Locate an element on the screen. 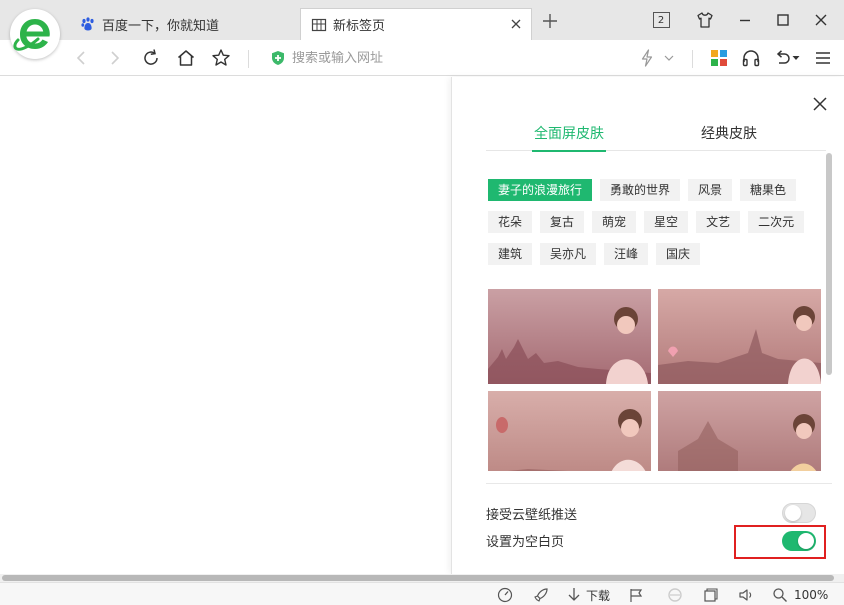 The height and width of the screenshot is (605, 844). skin-button is located at coordinates (705, 20).